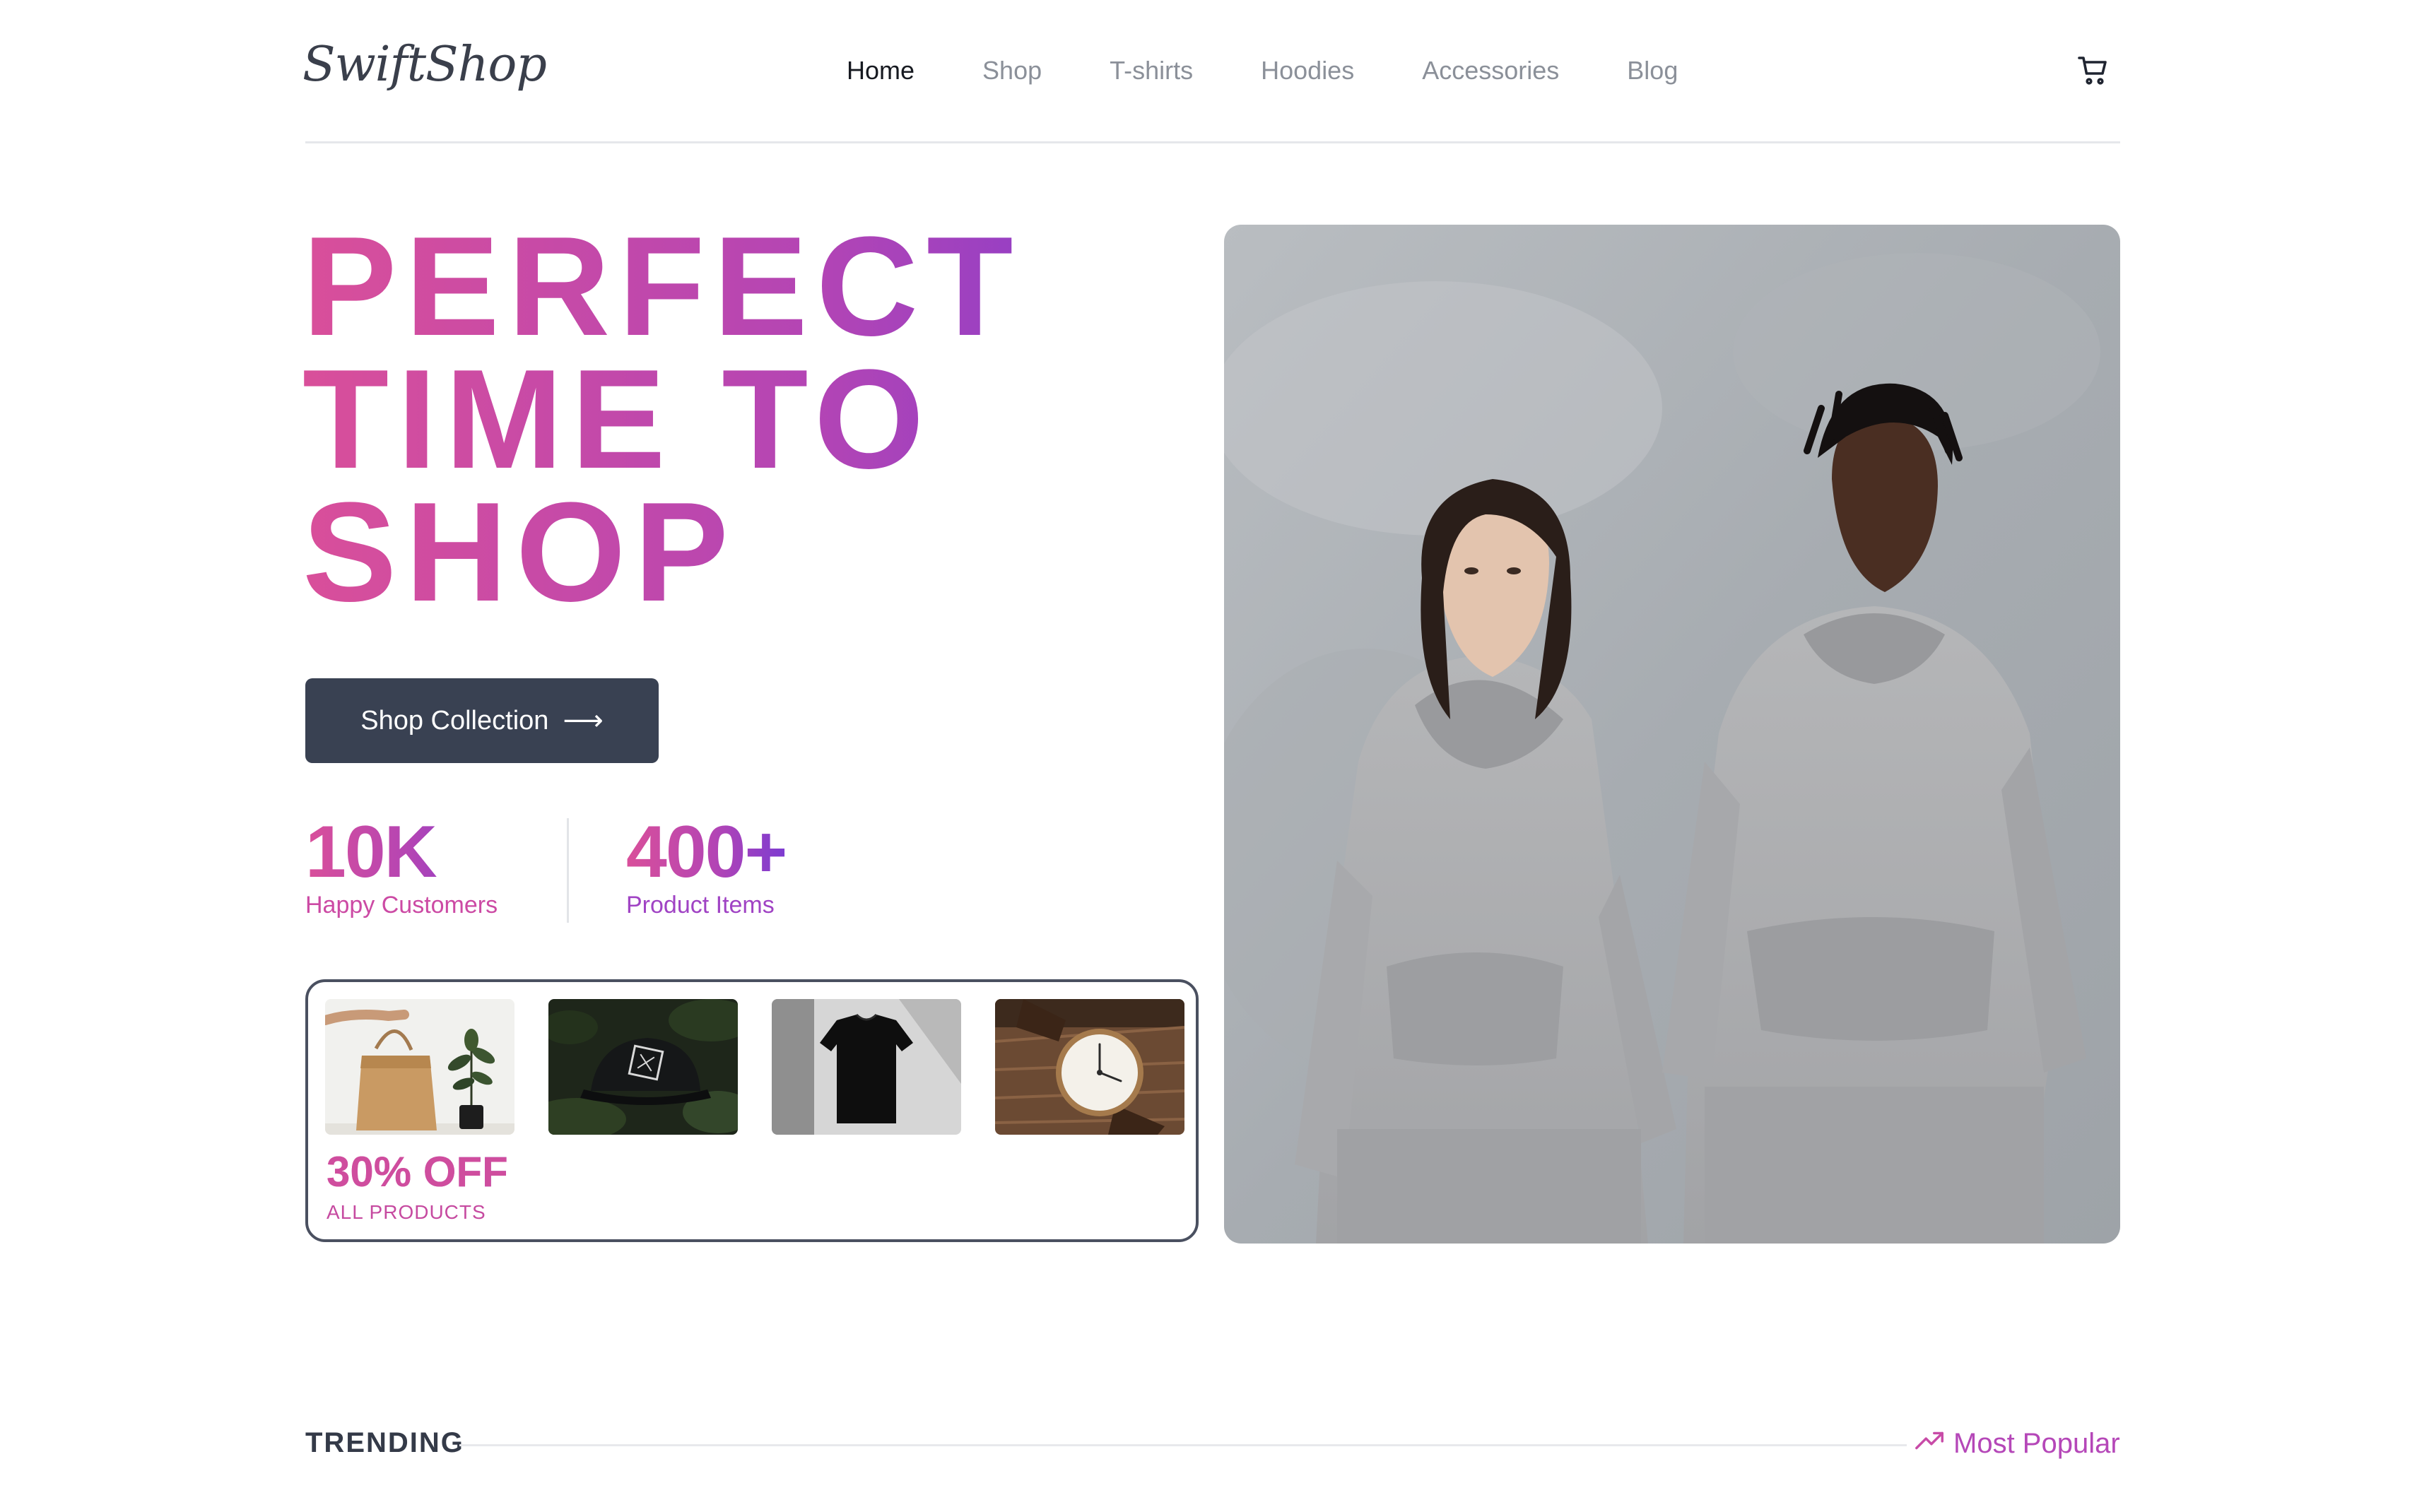 The height and width of the screenshot is (1512, 2417). Describe the element at coordinates (761, 552) in the screenshot. I see `hero-title-line: SHOP` at that location.